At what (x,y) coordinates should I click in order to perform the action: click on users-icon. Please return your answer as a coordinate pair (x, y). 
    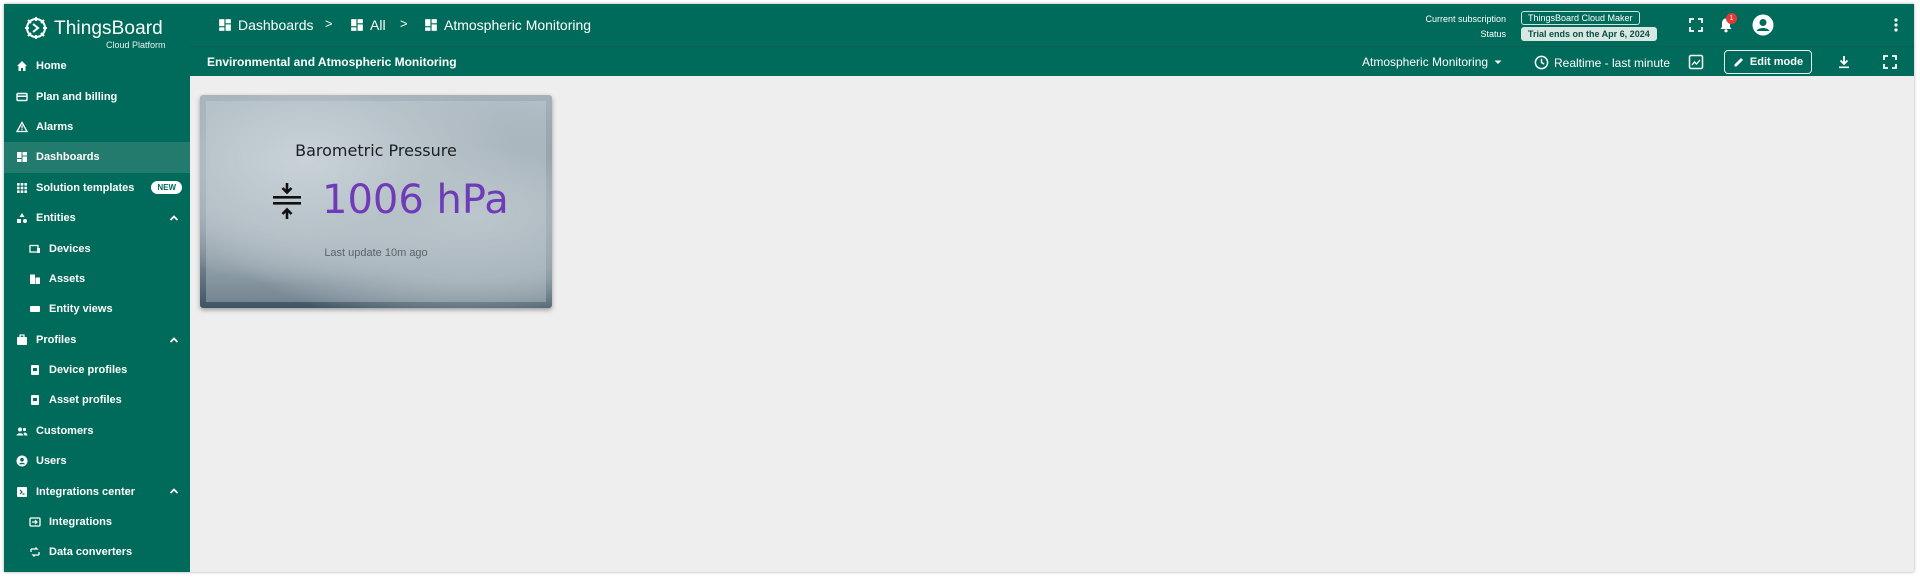
    Looking at the image, I should click on (22, 461).